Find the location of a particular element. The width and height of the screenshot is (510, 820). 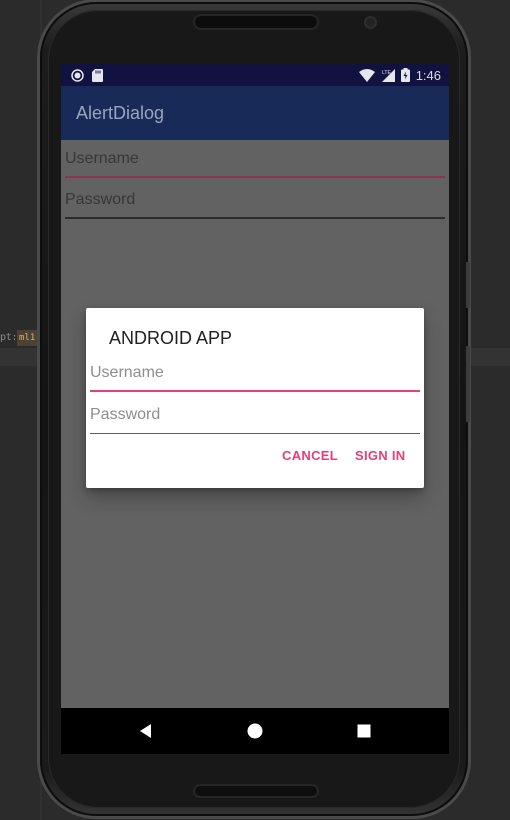

home-icon is located at coordinates (255, 731).